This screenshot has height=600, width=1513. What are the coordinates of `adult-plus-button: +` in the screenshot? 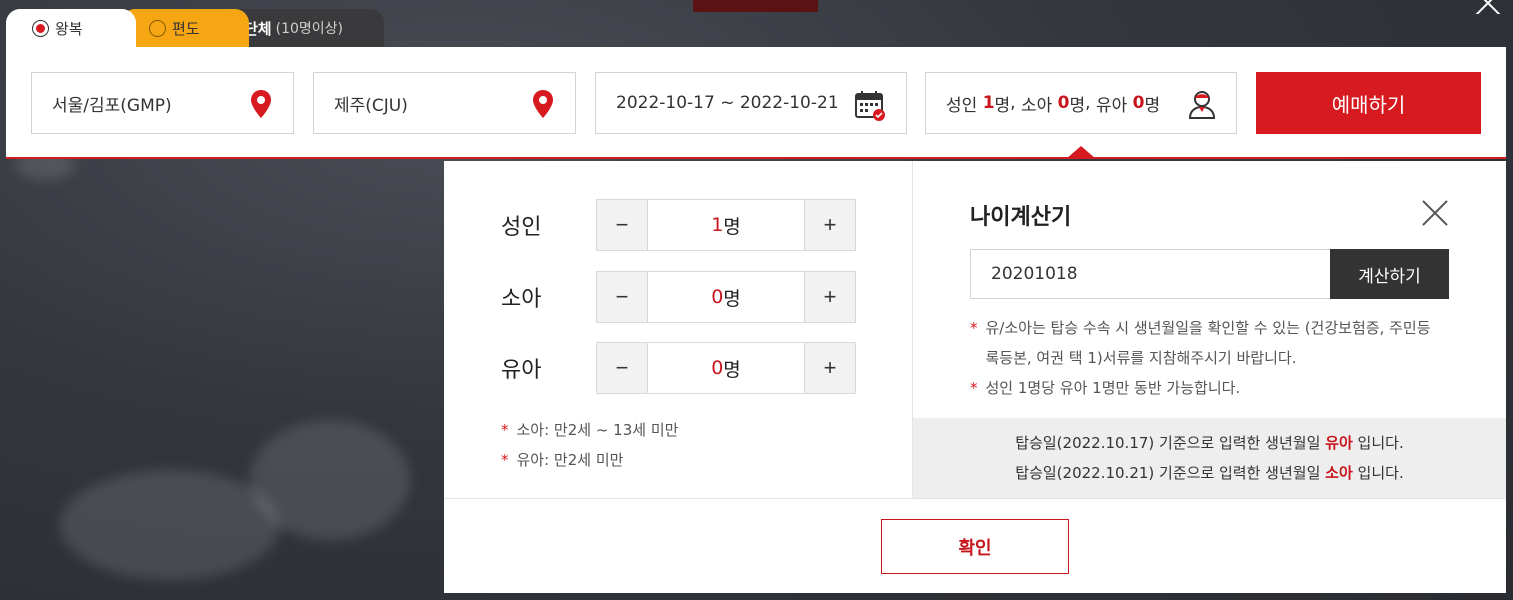 It's located at (830, 225).